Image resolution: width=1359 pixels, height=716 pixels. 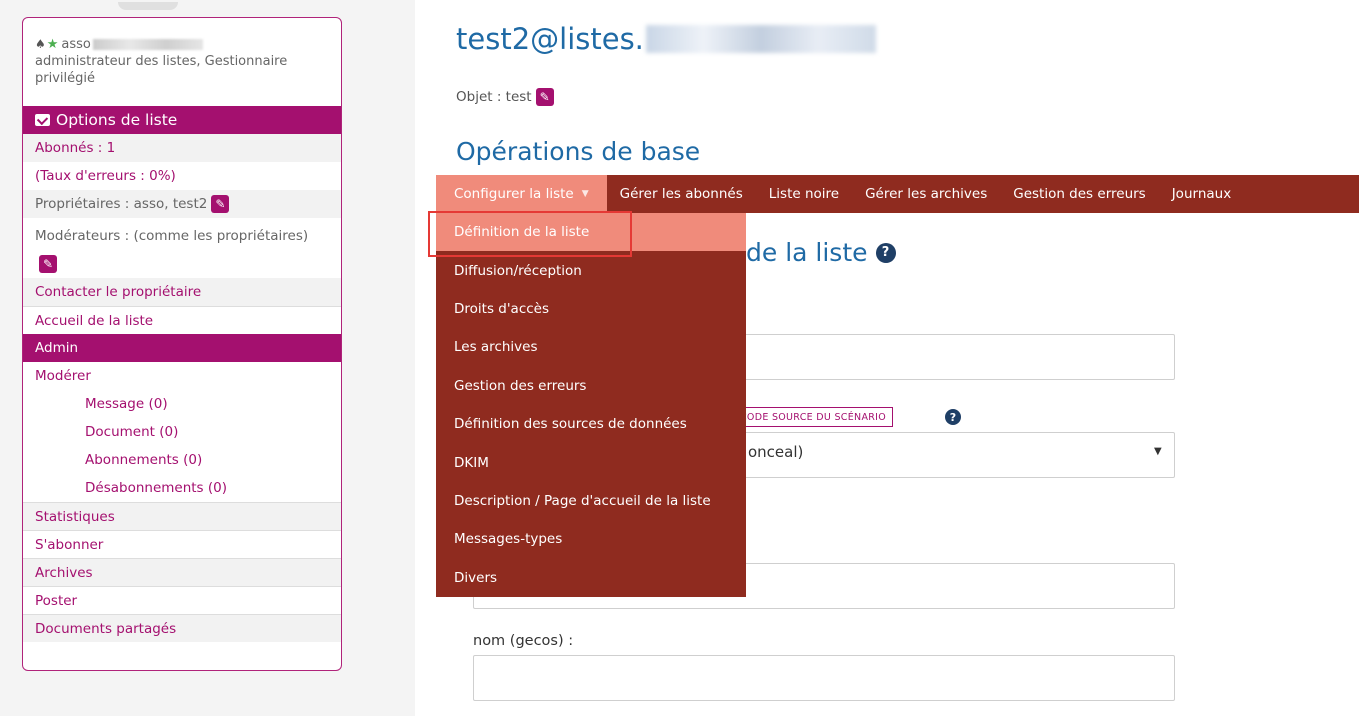 I want to click on dropdown-item-misc: Divers, so click(x=591, y=578).